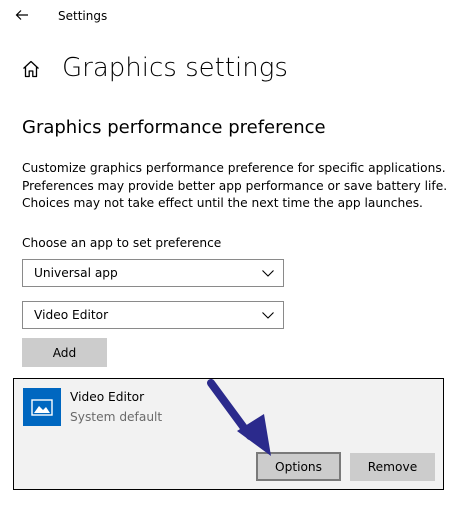 This screenshot has height=521, width=474. Describe the element at coordinates (175, 68) in the screenshot. I see `page-title: Graphics settings` at that location.